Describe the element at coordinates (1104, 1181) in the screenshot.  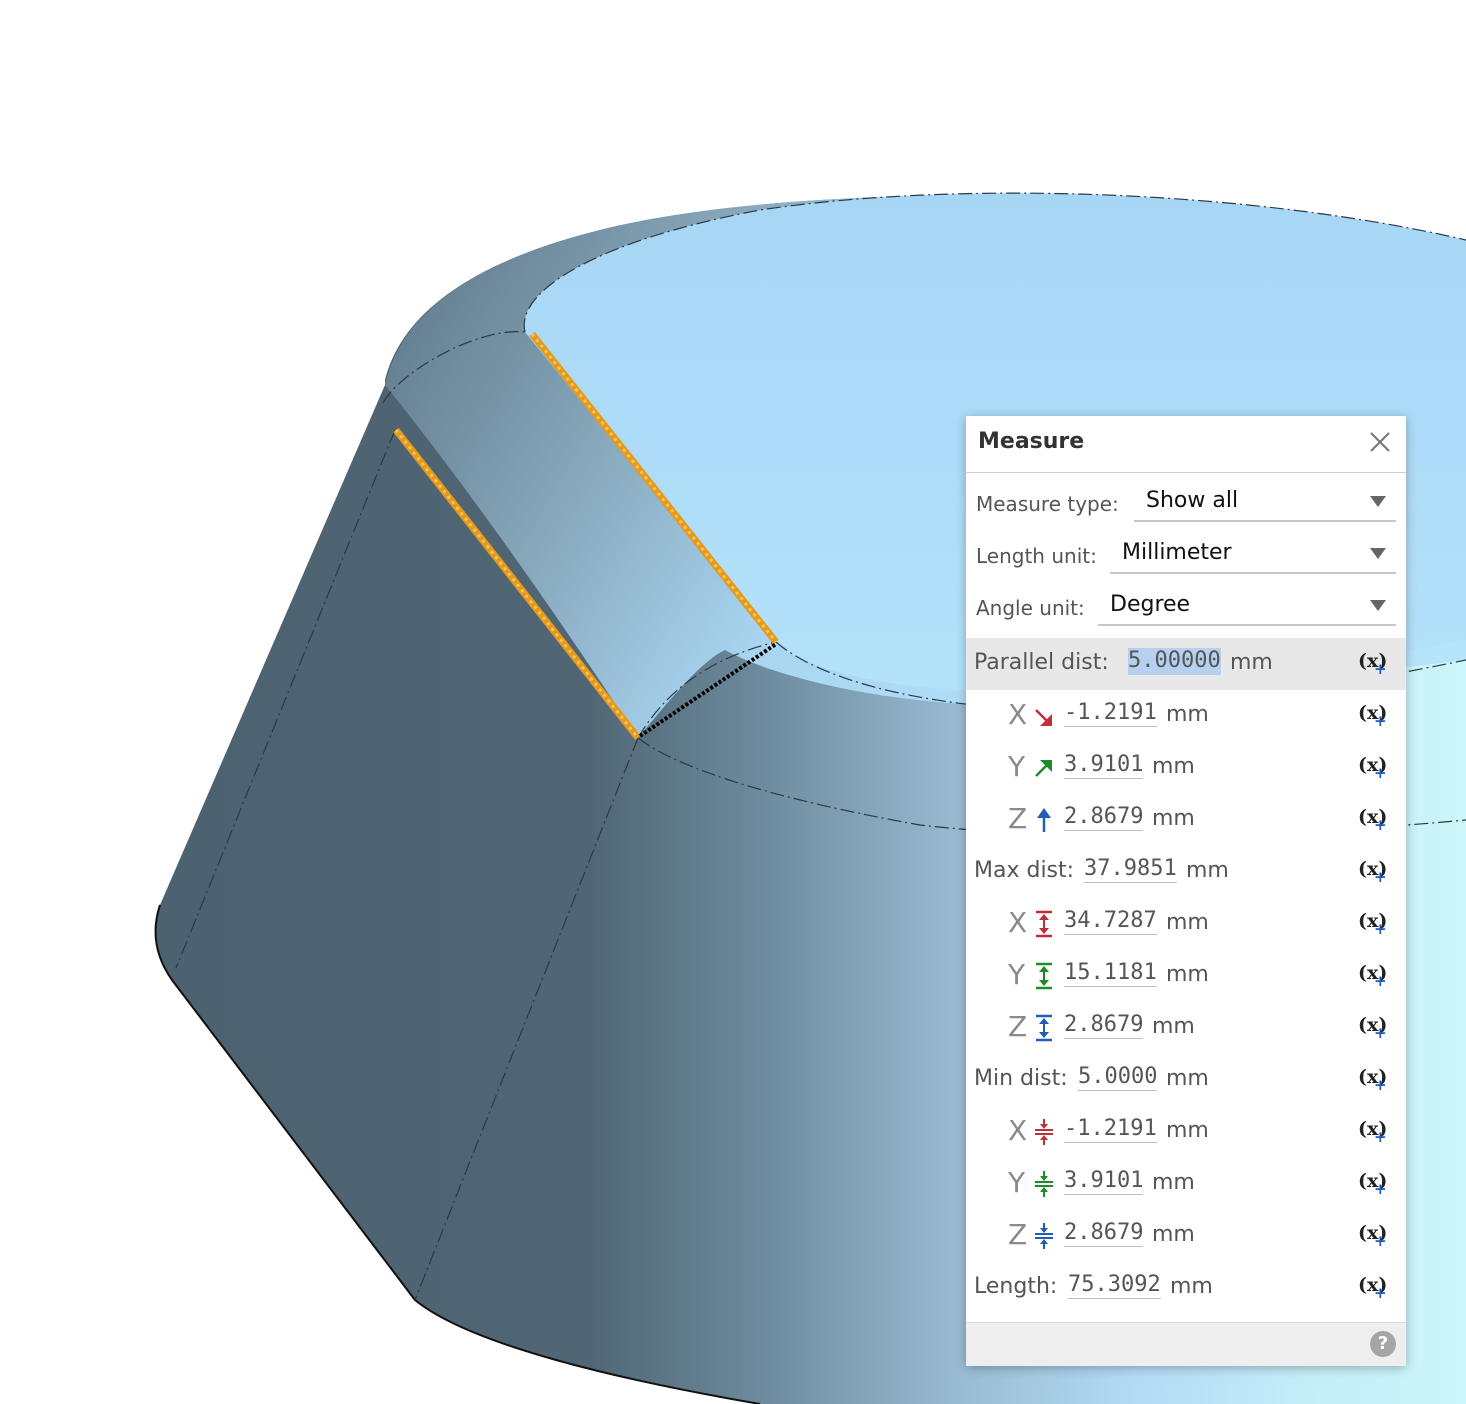
I see `min-y-value: 3.9101` at that location.